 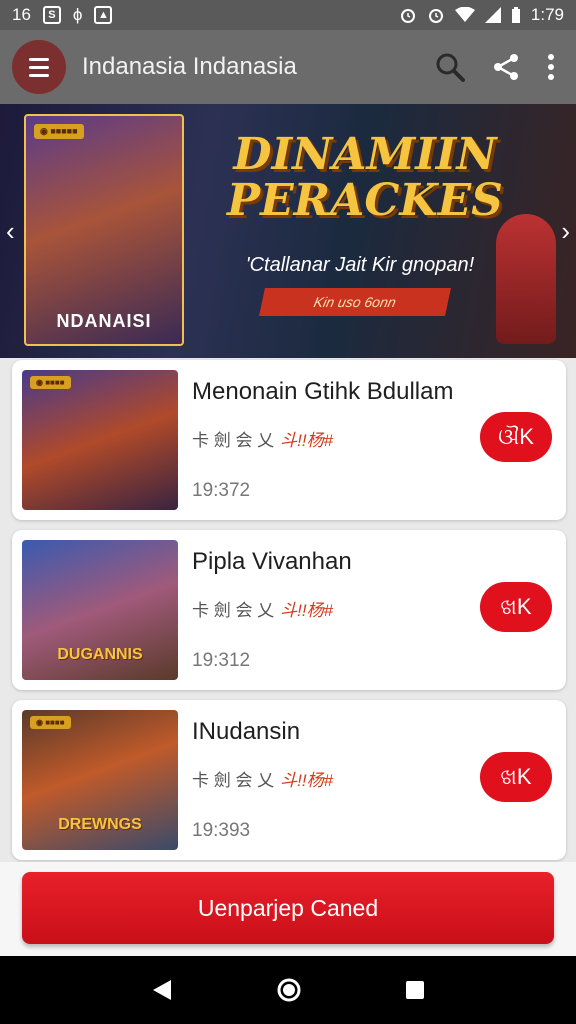 I want to click on more-vert-icon, so click(x=551, y=67).